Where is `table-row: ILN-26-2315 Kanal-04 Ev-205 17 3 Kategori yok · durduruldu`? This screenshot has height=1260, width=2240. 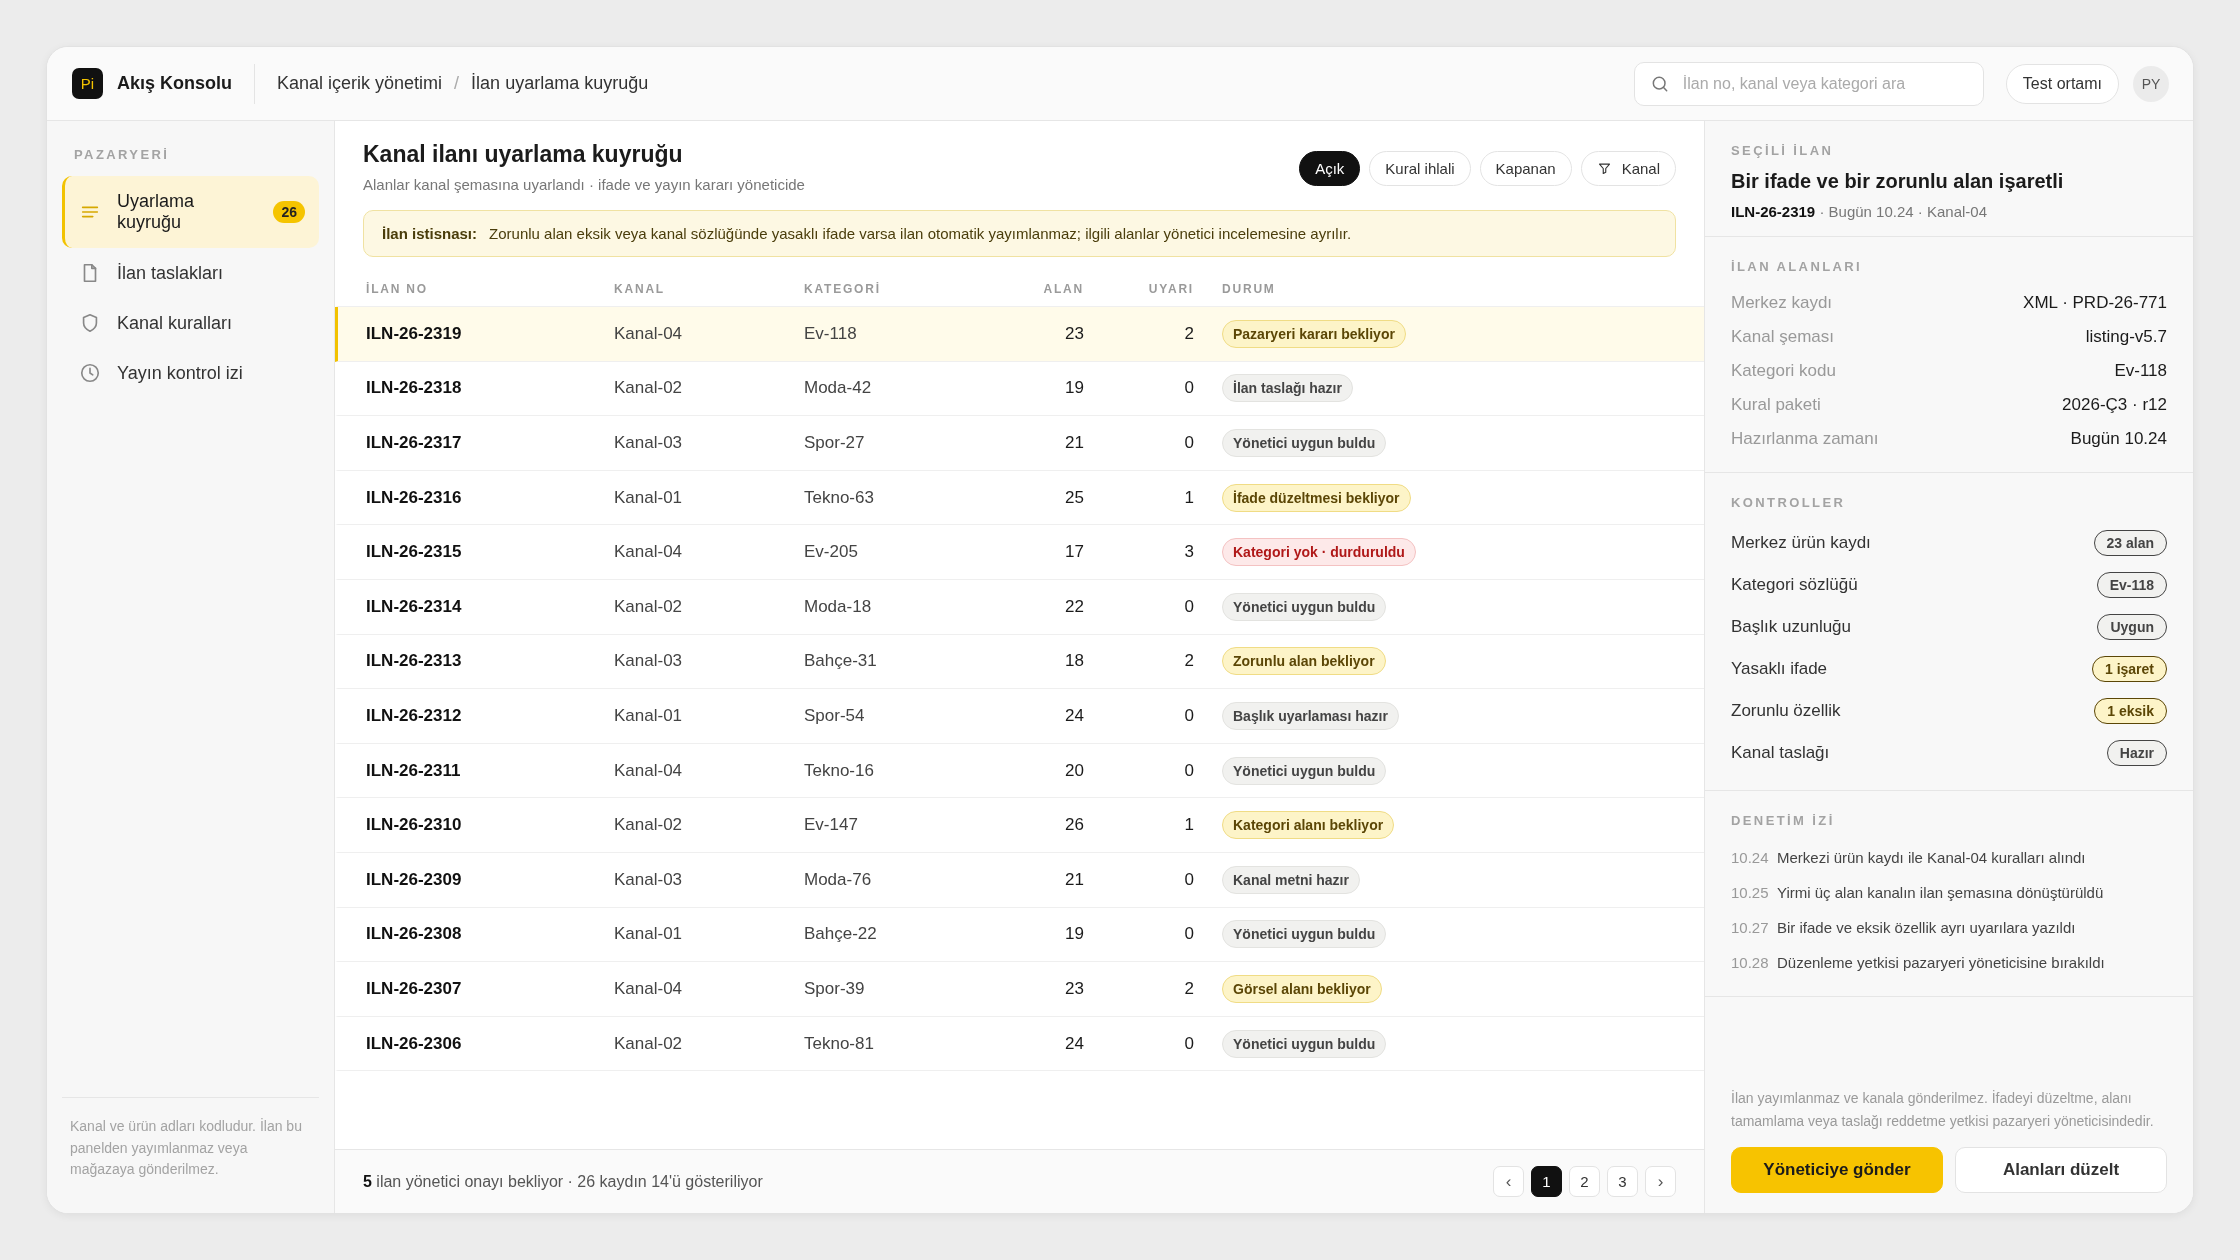 table-row: ILN-26-2315 Kanal-04 Ev-205 17 3 Kategori yok · durduruldu is located at coordinates (1019, 552).